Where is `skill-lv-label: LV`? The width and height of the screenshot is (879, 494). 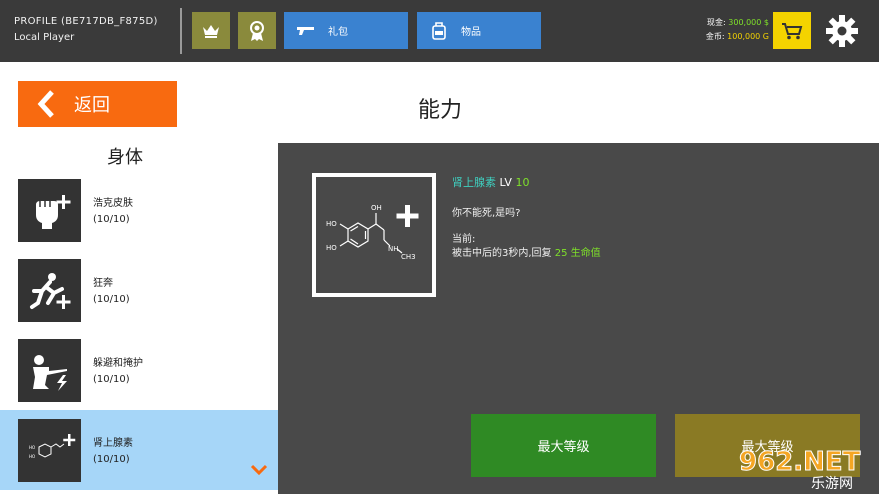
skill-lv-label: LV is located at coordinates (505, 182).